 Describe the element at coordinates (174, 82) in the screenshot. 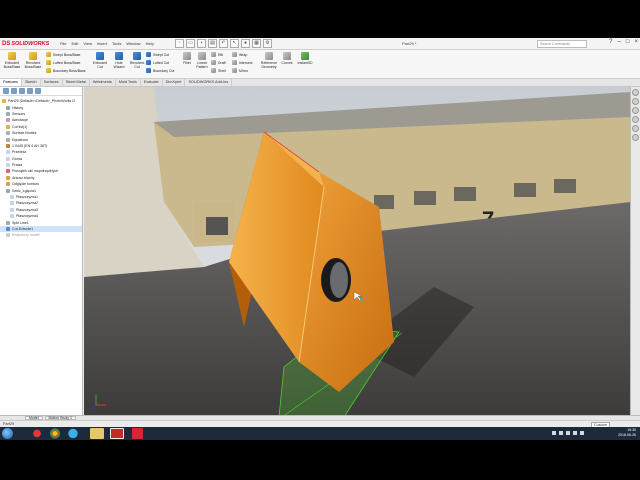

I see `tab-dimxpert: DimXpert` at that location.